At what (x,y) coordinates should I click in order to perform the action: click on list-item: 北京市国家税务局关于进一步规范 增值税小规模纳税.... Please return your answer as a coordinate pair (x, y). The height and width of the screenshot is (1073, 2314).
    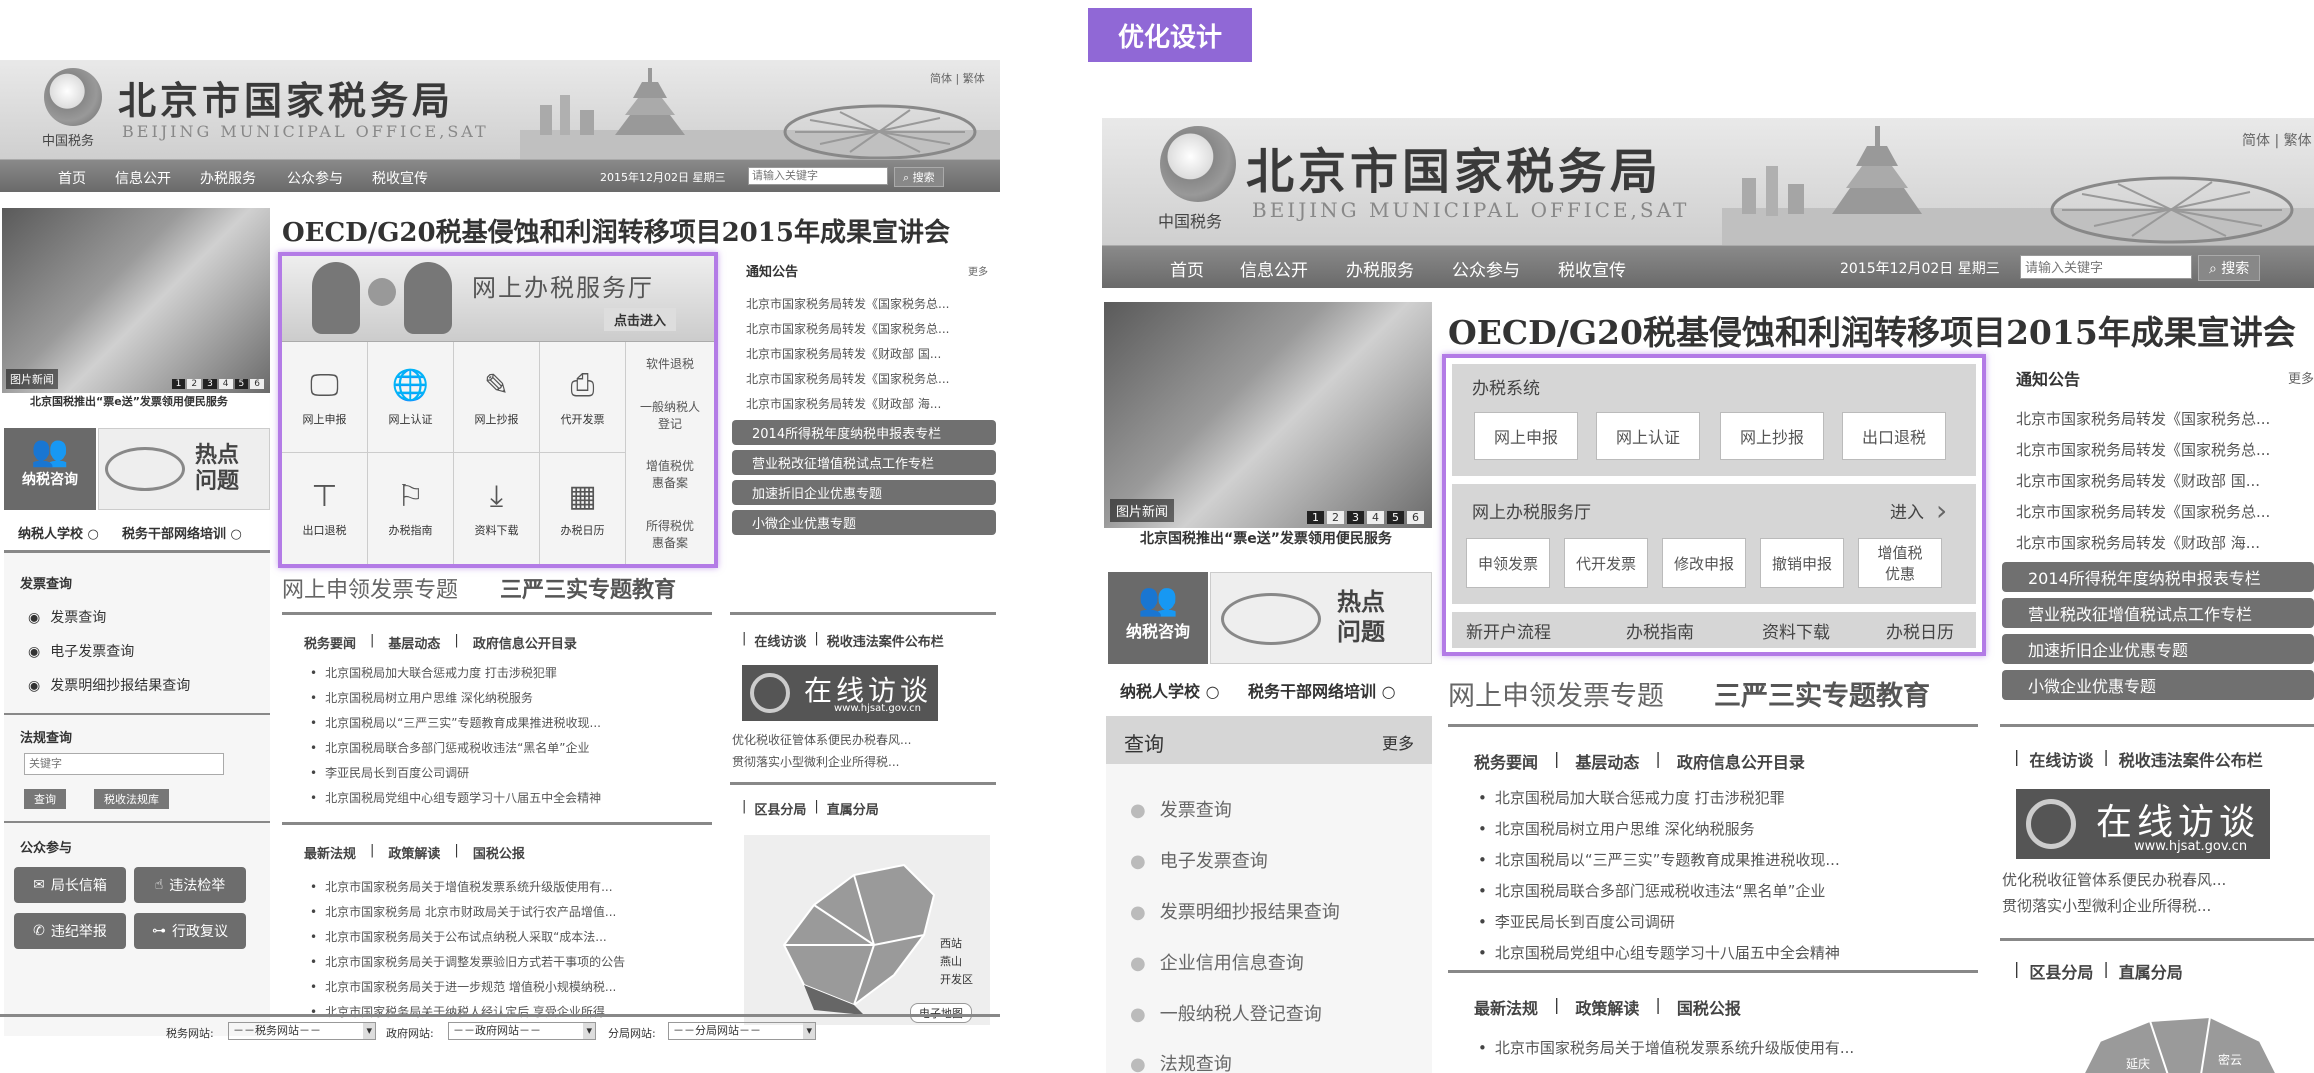
    Looking at the image, I should click on (510, 987).